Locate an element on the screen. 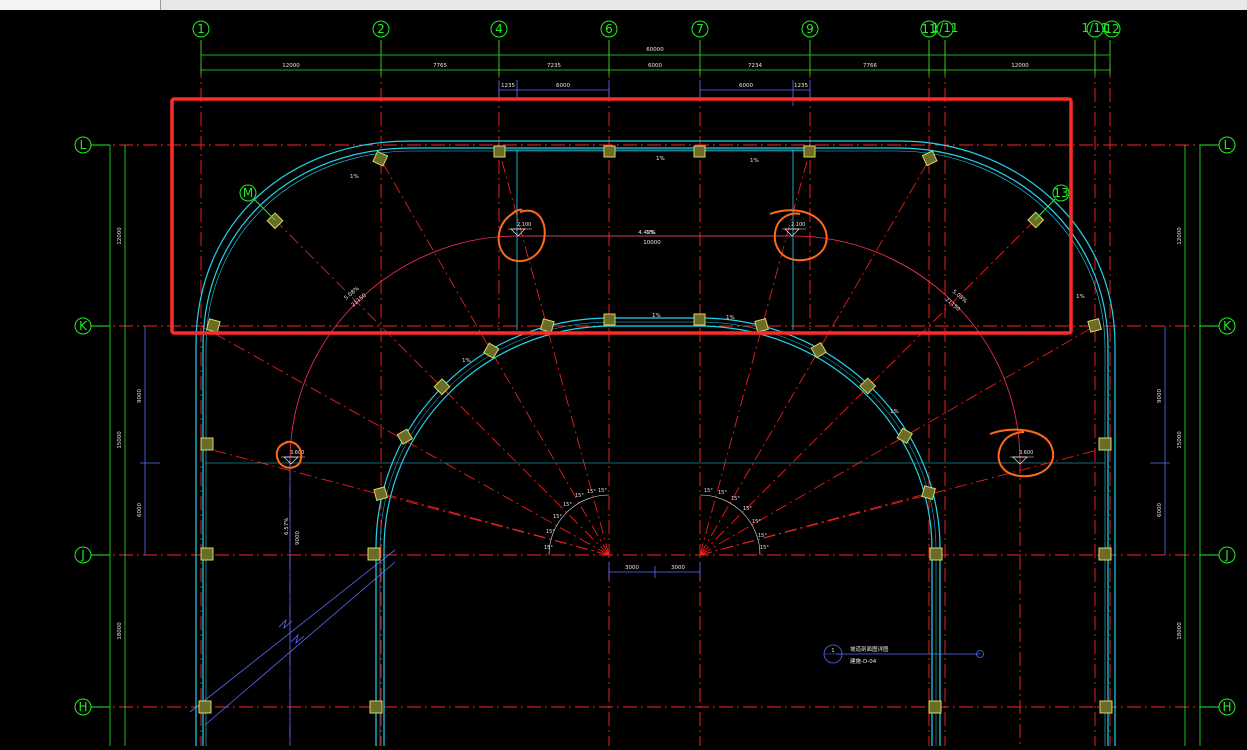 The width and height of the screenshot is (1247, 750). angle-right-5: 15° is located at coordinates (756, 522).